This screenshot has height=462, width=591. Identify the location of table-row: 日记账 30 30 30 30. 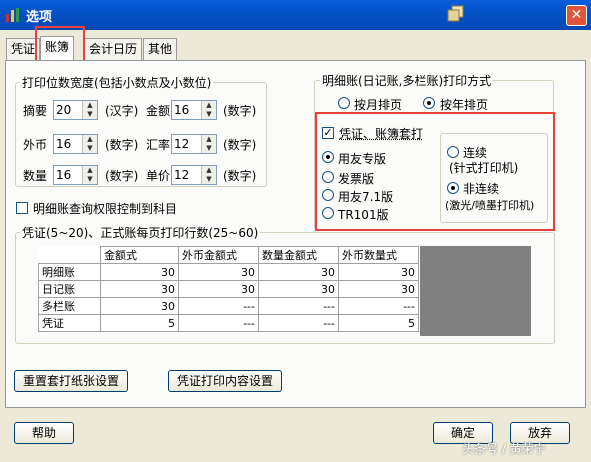
(228, 289).